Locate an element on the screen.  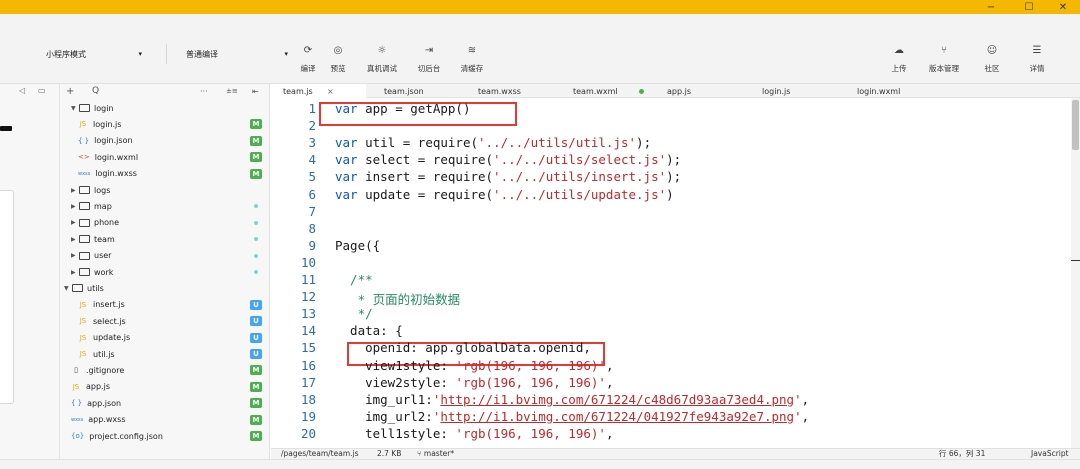
code-line: /** is located at coordinates (354, 279).